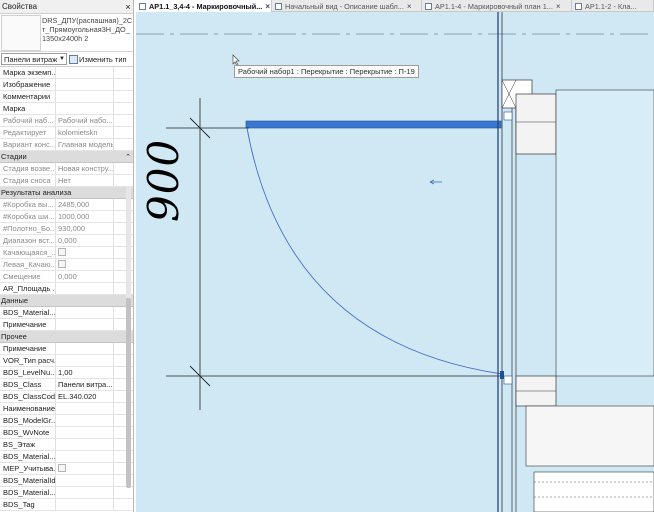 The height and width of the screenshot is (512, 654). I want to click on property-row: BS_Этаж, so click(66, 445).